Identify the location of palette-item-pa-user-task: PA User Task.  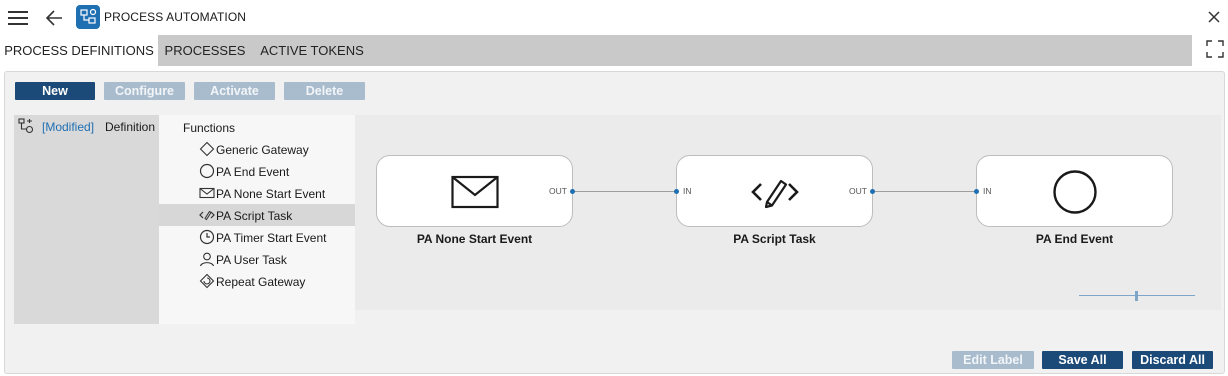
(257, 259).